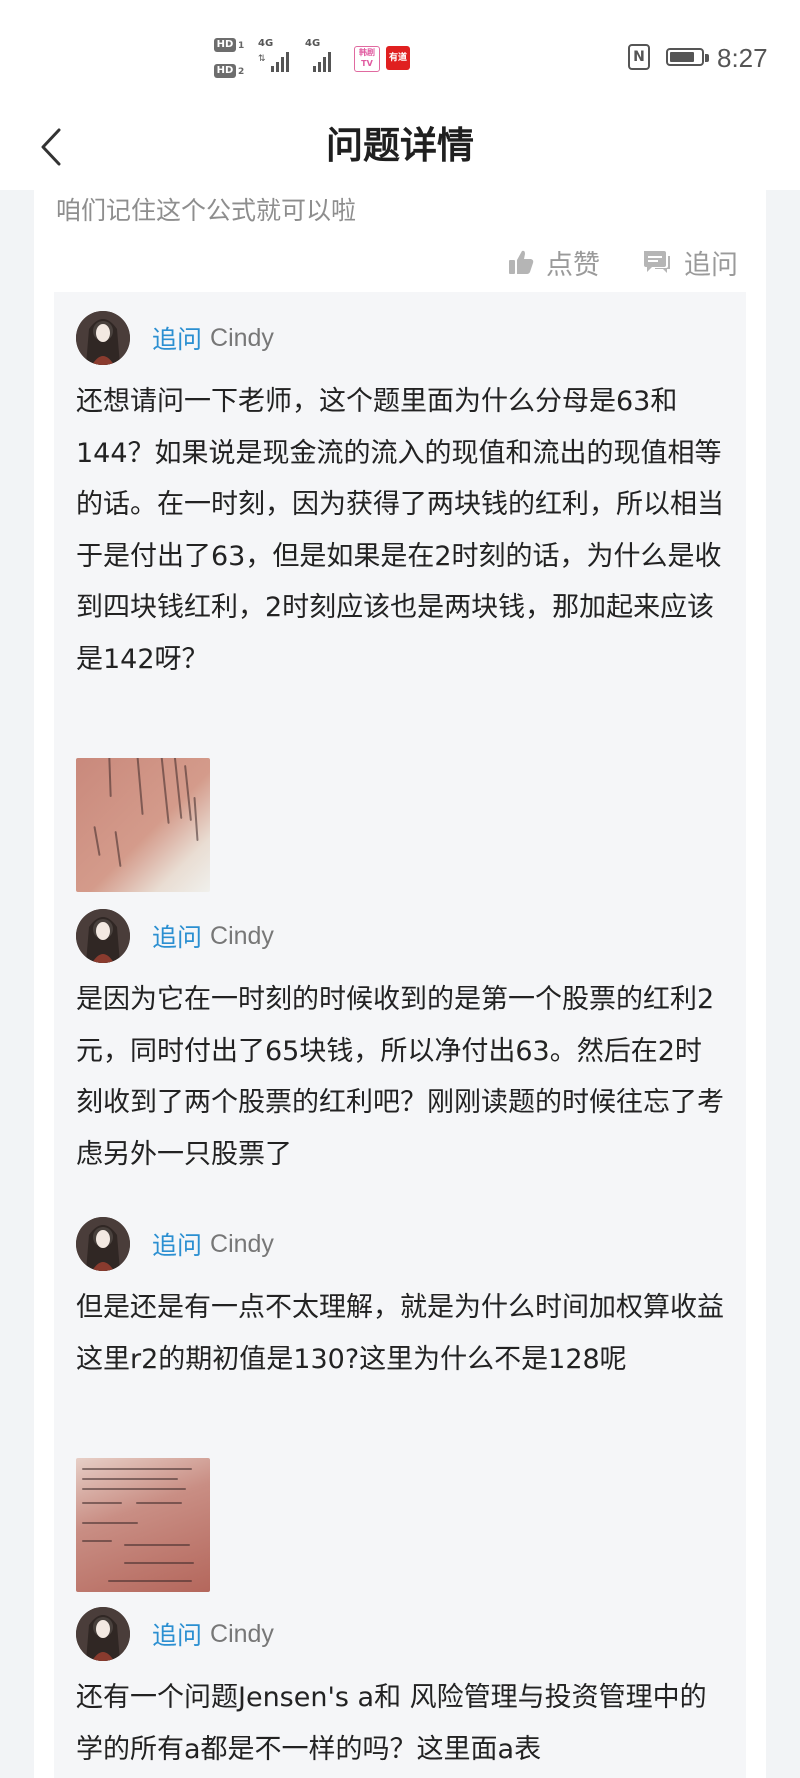 The height and width of the screenshot is (1778, 800). What do you see at coordinates (521, 262) in the screenshot?
I see `thumbs-up-icon` at bounding box center [521, 262].